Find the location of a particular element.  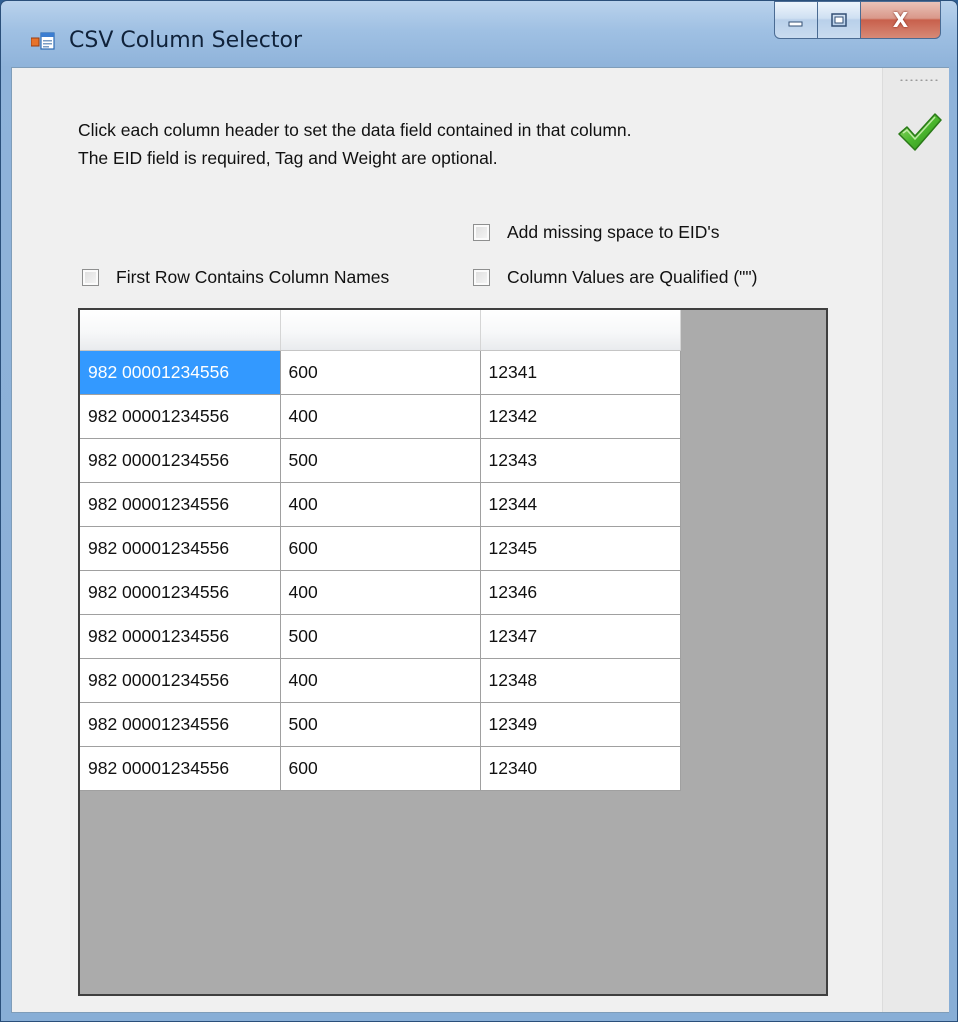

header-row is located at coordinates (380, 330).